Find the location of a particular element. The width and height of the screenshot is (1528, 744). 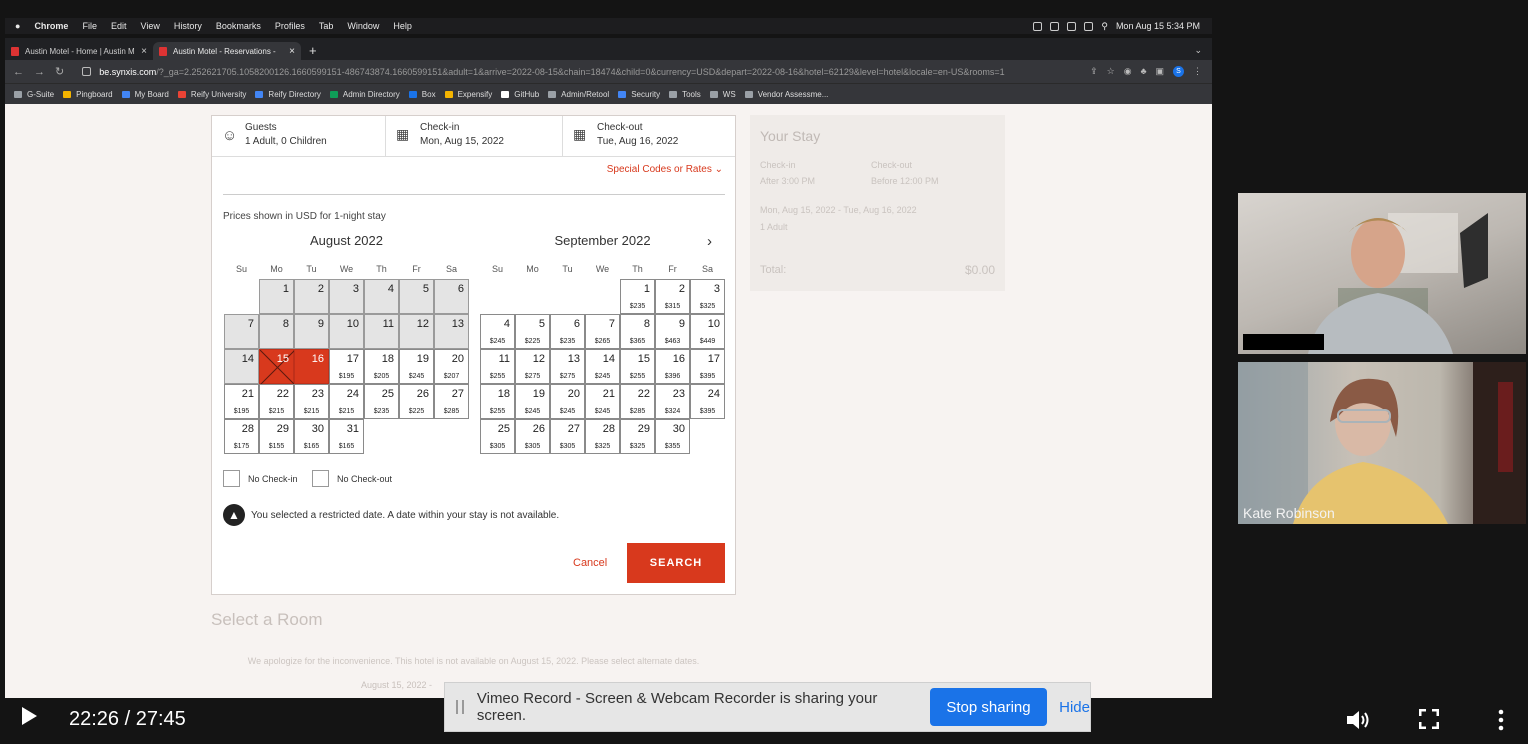

calendar-day: 10 is located at coordinates (346, 331).